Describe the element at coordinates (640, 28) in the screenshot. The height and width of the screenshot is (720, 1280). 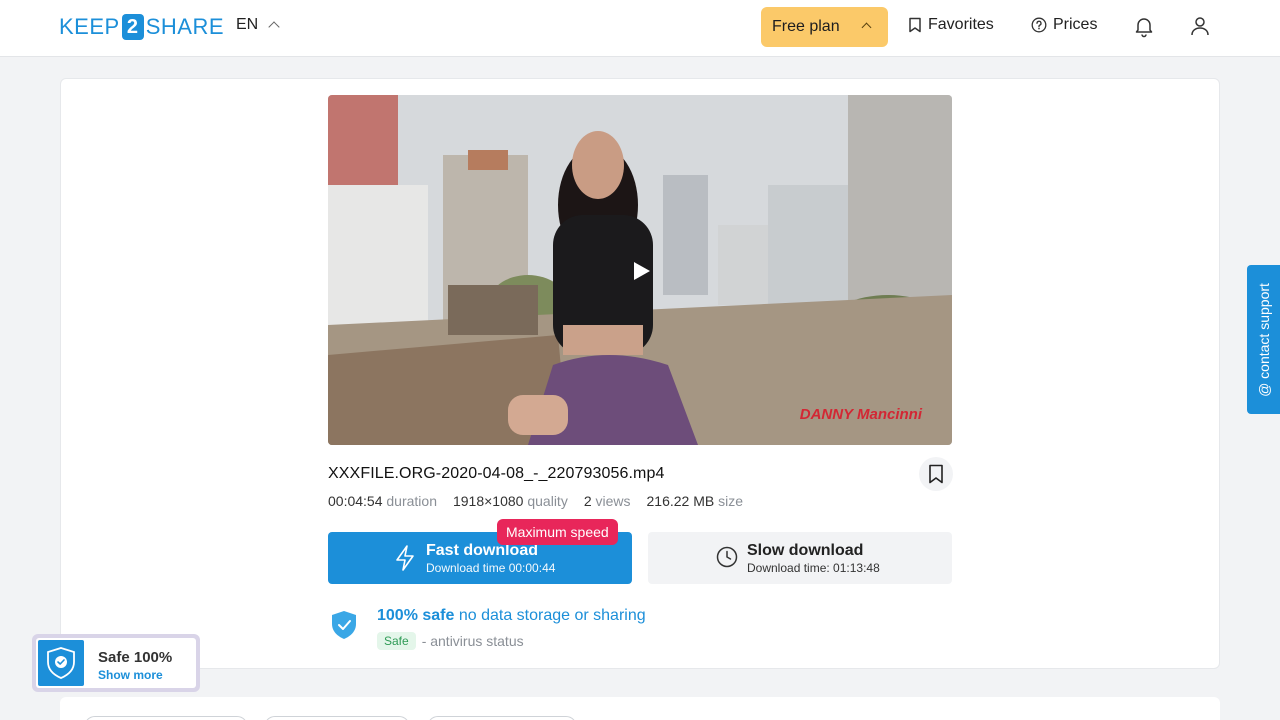
I see `top-header: KEEP 2 SHARE EN Free plan Favorites Prices` at that location.